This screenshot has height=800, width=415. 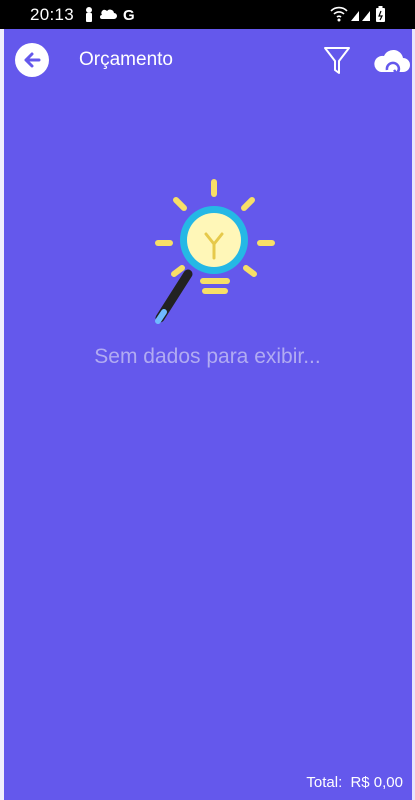 I want to click on filter-button, so click(x=337, y=61).